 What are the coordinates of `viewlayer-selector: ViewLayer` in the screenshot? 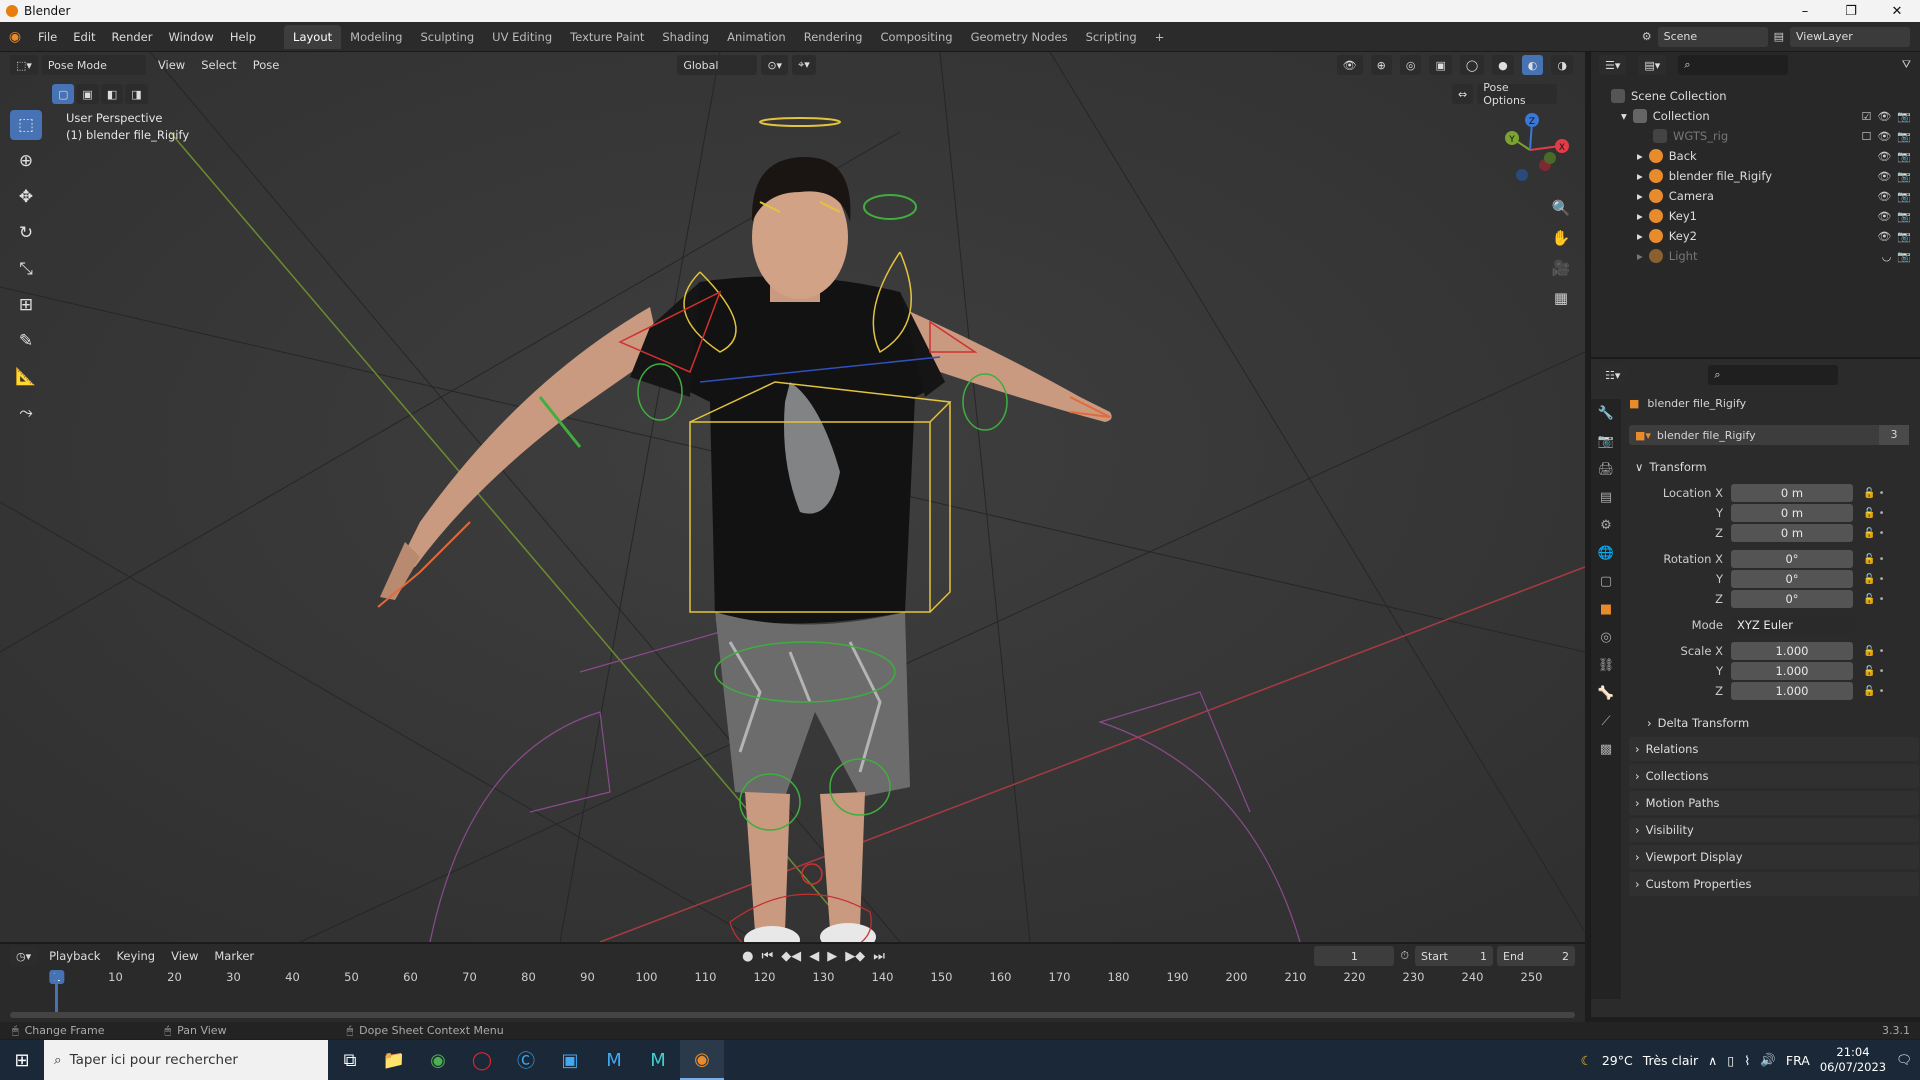 It's located at (1850, 36).